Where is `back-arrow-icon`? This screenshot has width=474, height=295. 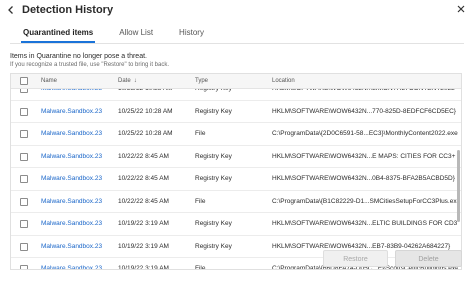
back-arrow-icon is located at coordinates (10, 9).